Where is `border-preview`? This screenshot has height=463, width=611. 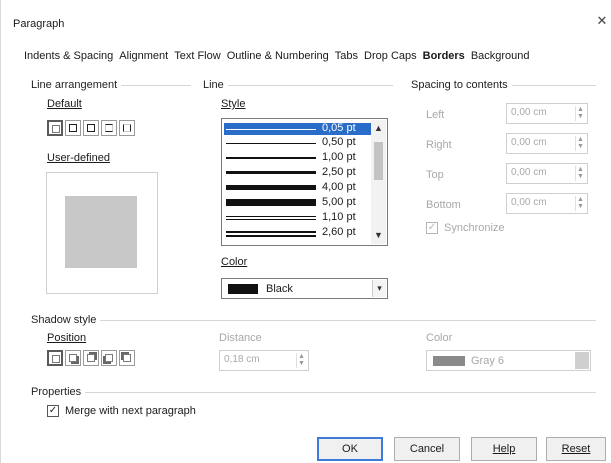 border-preview is located at coordinates (102, 233).